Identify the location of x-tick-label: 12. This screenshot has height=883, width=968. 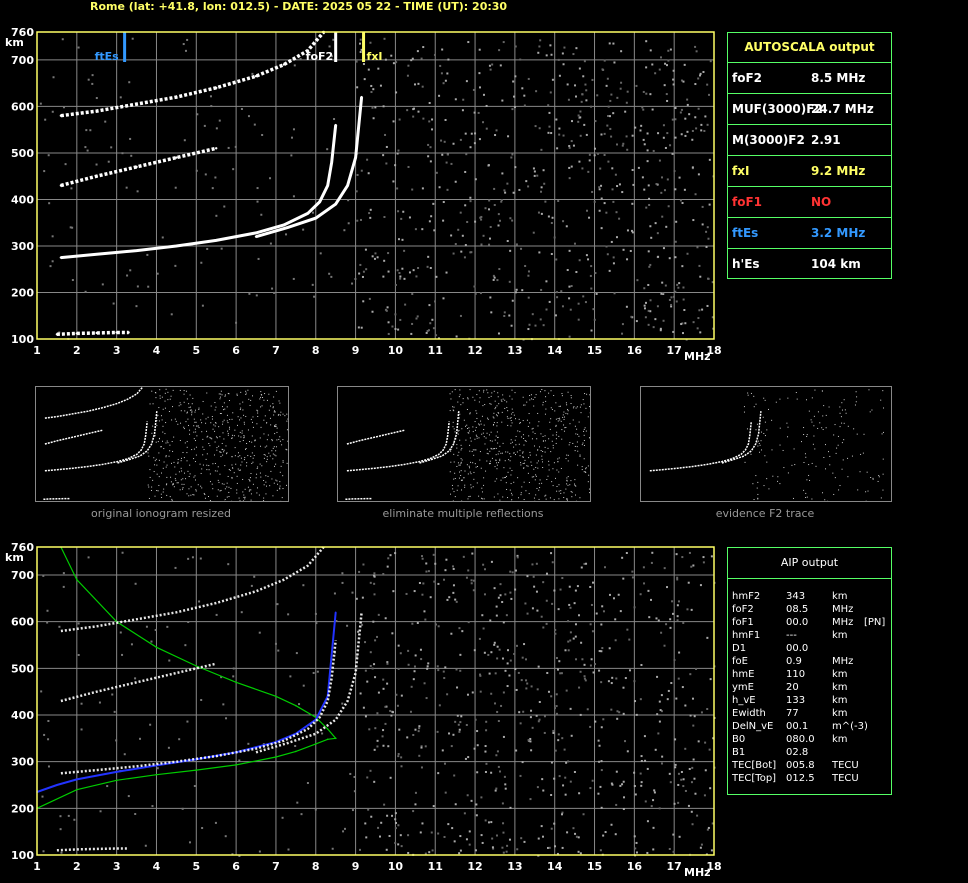
(474, 866).